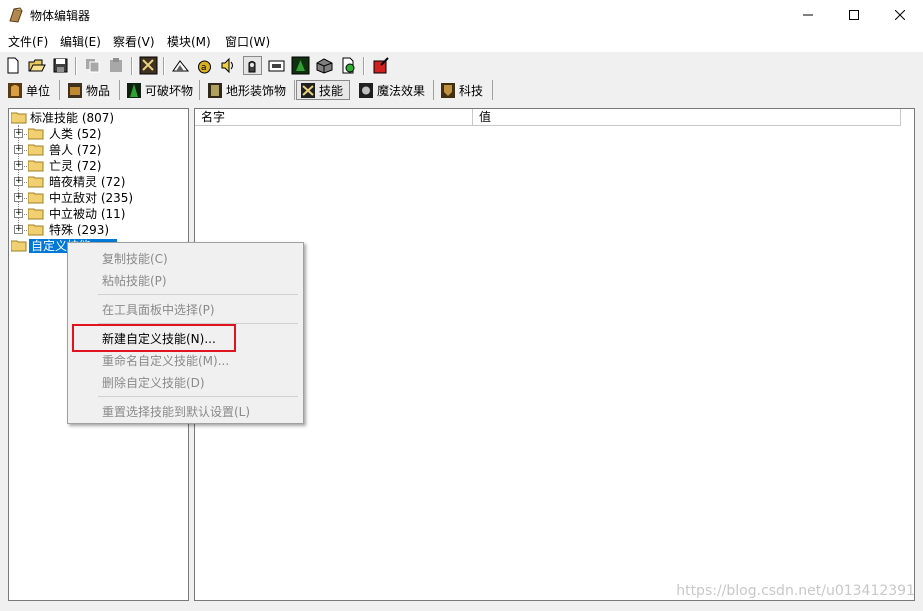 The width and height of the screenshot is (923, 611). What do you see at coordinates (79, 230) in the screenshot?
I see `tree-item-special: 特殊 (293)` at bounding box center [79, 230].